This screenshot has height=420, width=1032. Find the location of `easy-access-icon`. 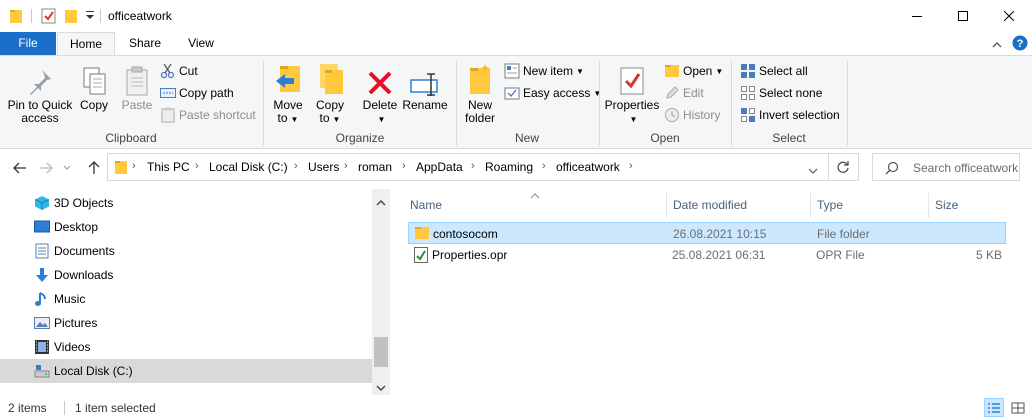

easy-access-icon is located at coordinates (512, 93).